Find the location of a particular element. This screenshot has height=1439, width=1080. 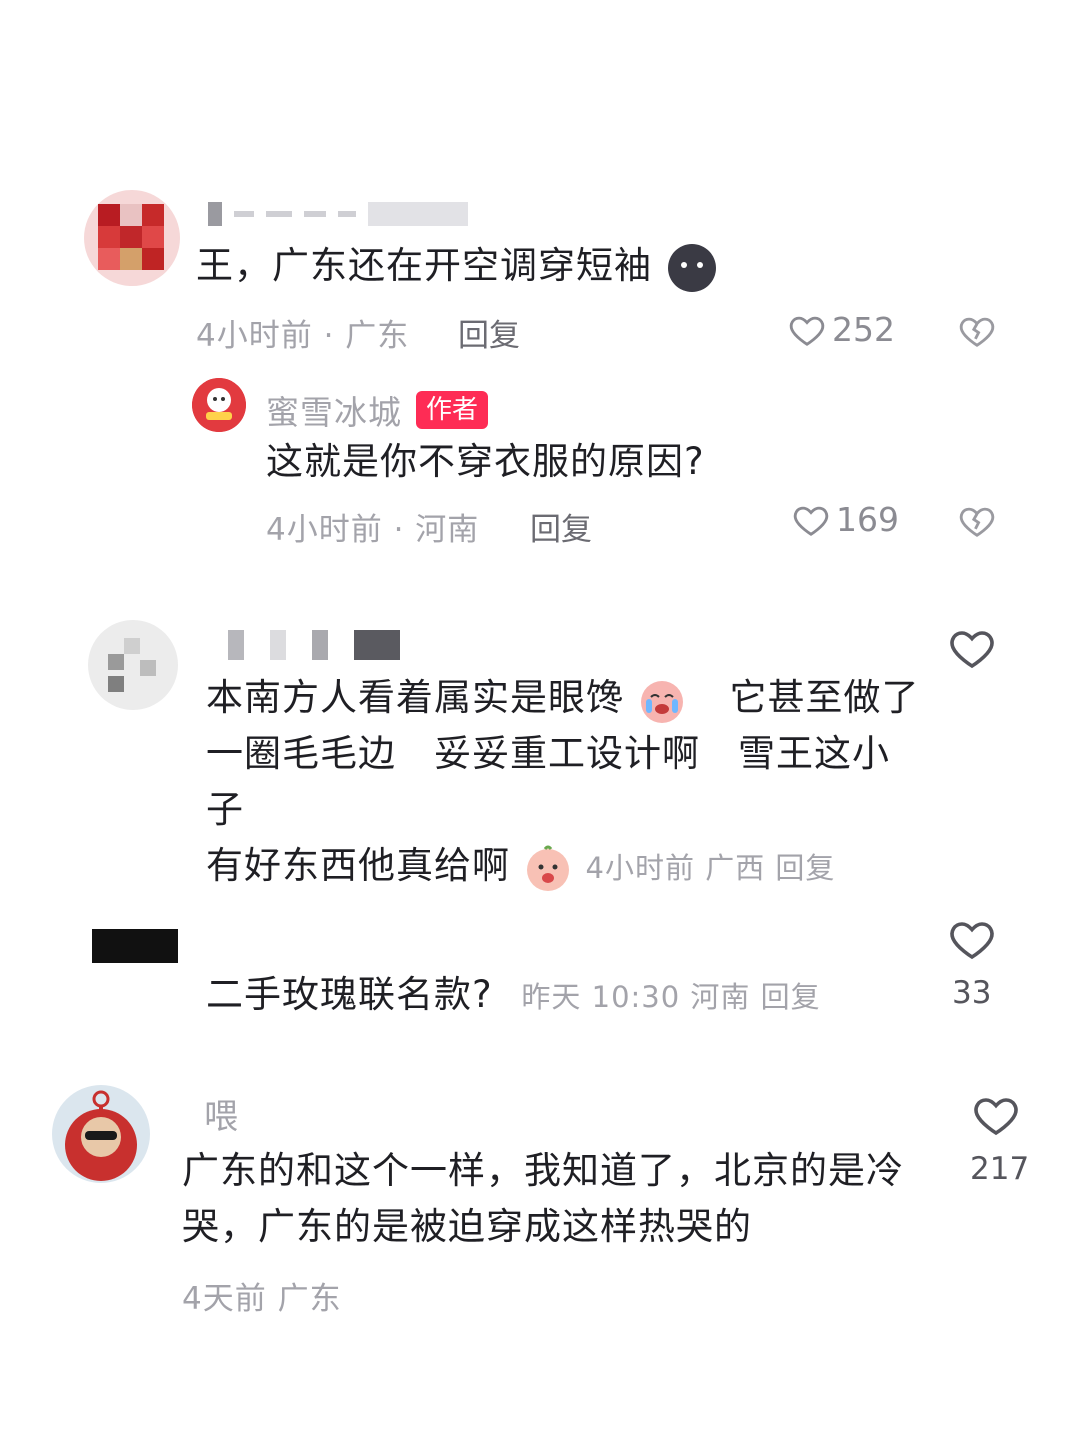

dislike-button is located at coordinates (977, 333).